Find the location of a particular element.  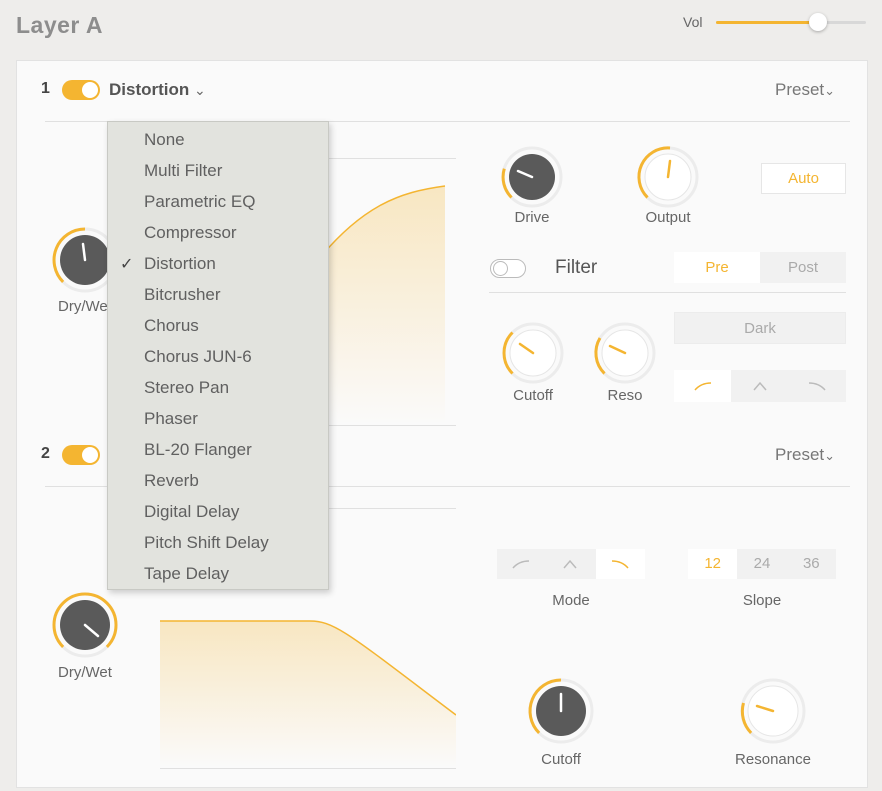

menu-item-digital-delay: Digital Delay is located at coordinates (191, 512).